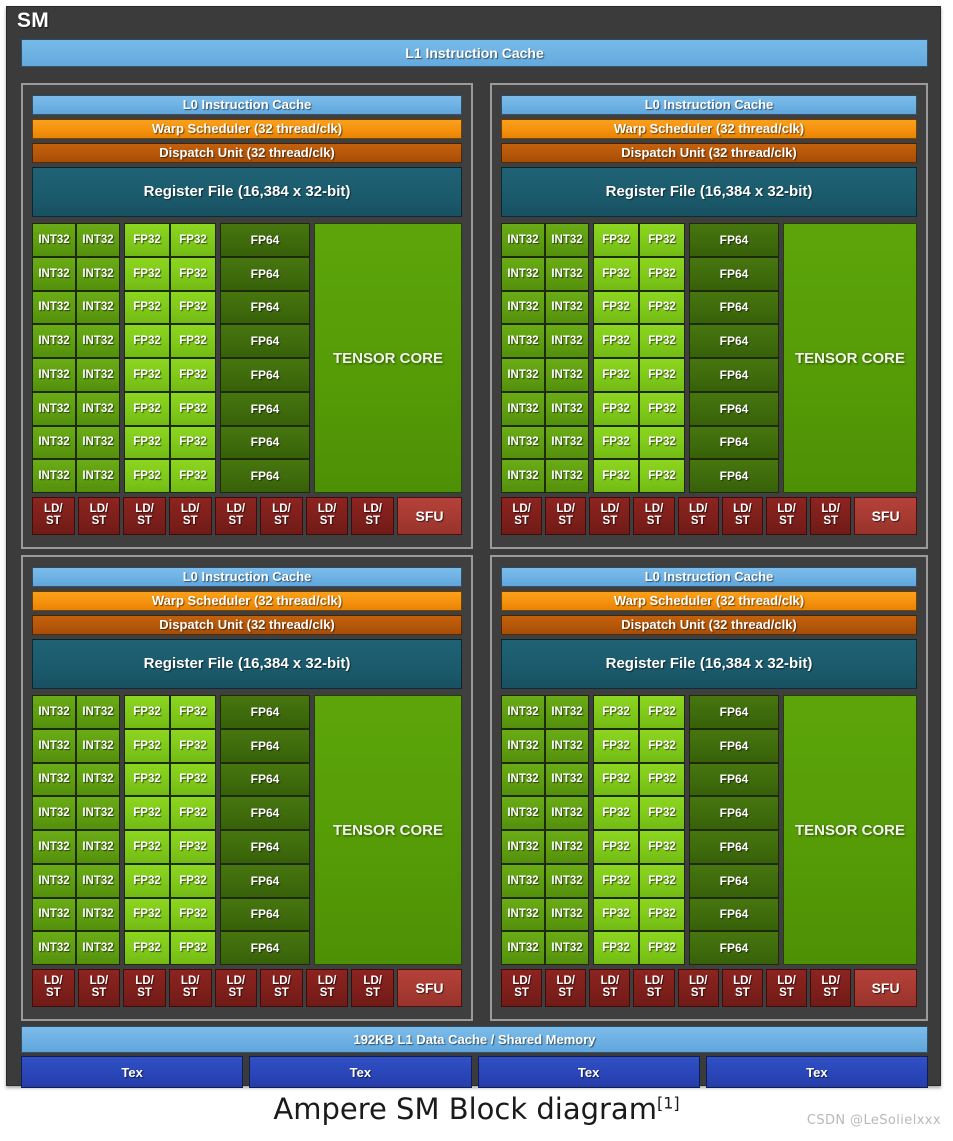  Describe the element at coordinates (388, 358) in the screenshot. I see `tensor-core-block: TENSOR CORE` at that location.